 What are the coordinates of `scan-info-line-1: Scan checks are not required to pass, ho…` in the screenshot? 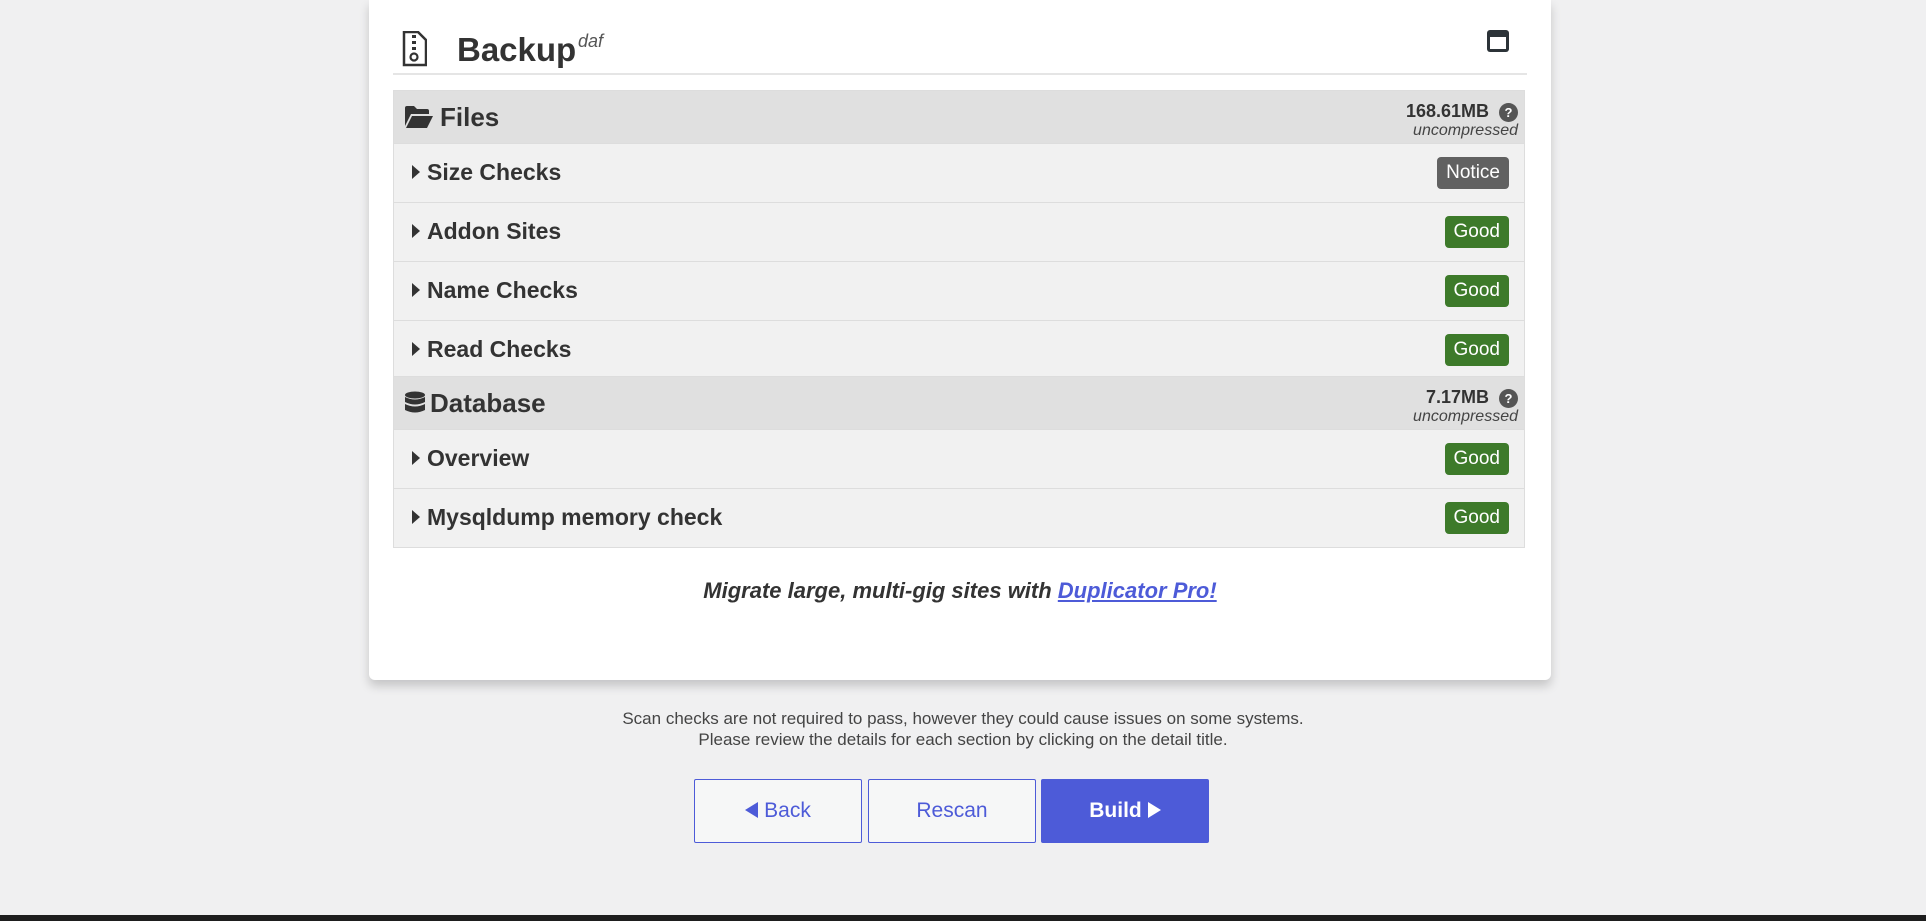 It's located at (963, 718).